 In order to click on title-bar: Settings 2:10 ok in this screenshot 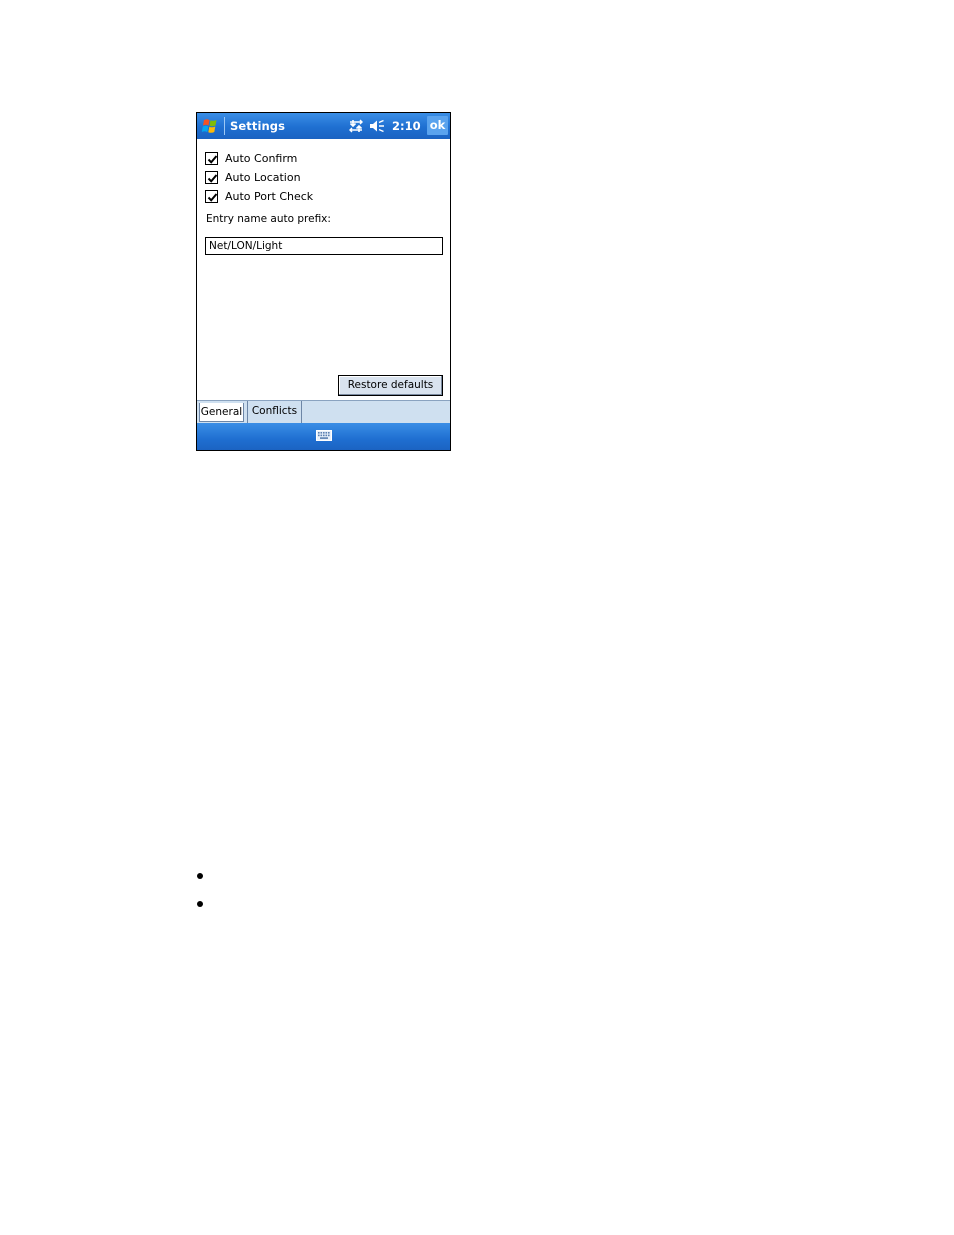, I will do `click(323, 126)`.